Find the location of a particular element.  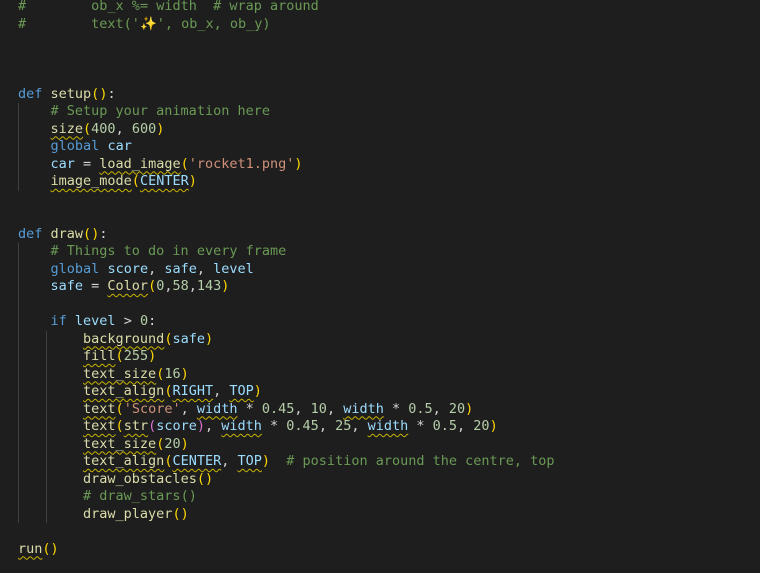

code-token: = is located at coordinates (87, 163).